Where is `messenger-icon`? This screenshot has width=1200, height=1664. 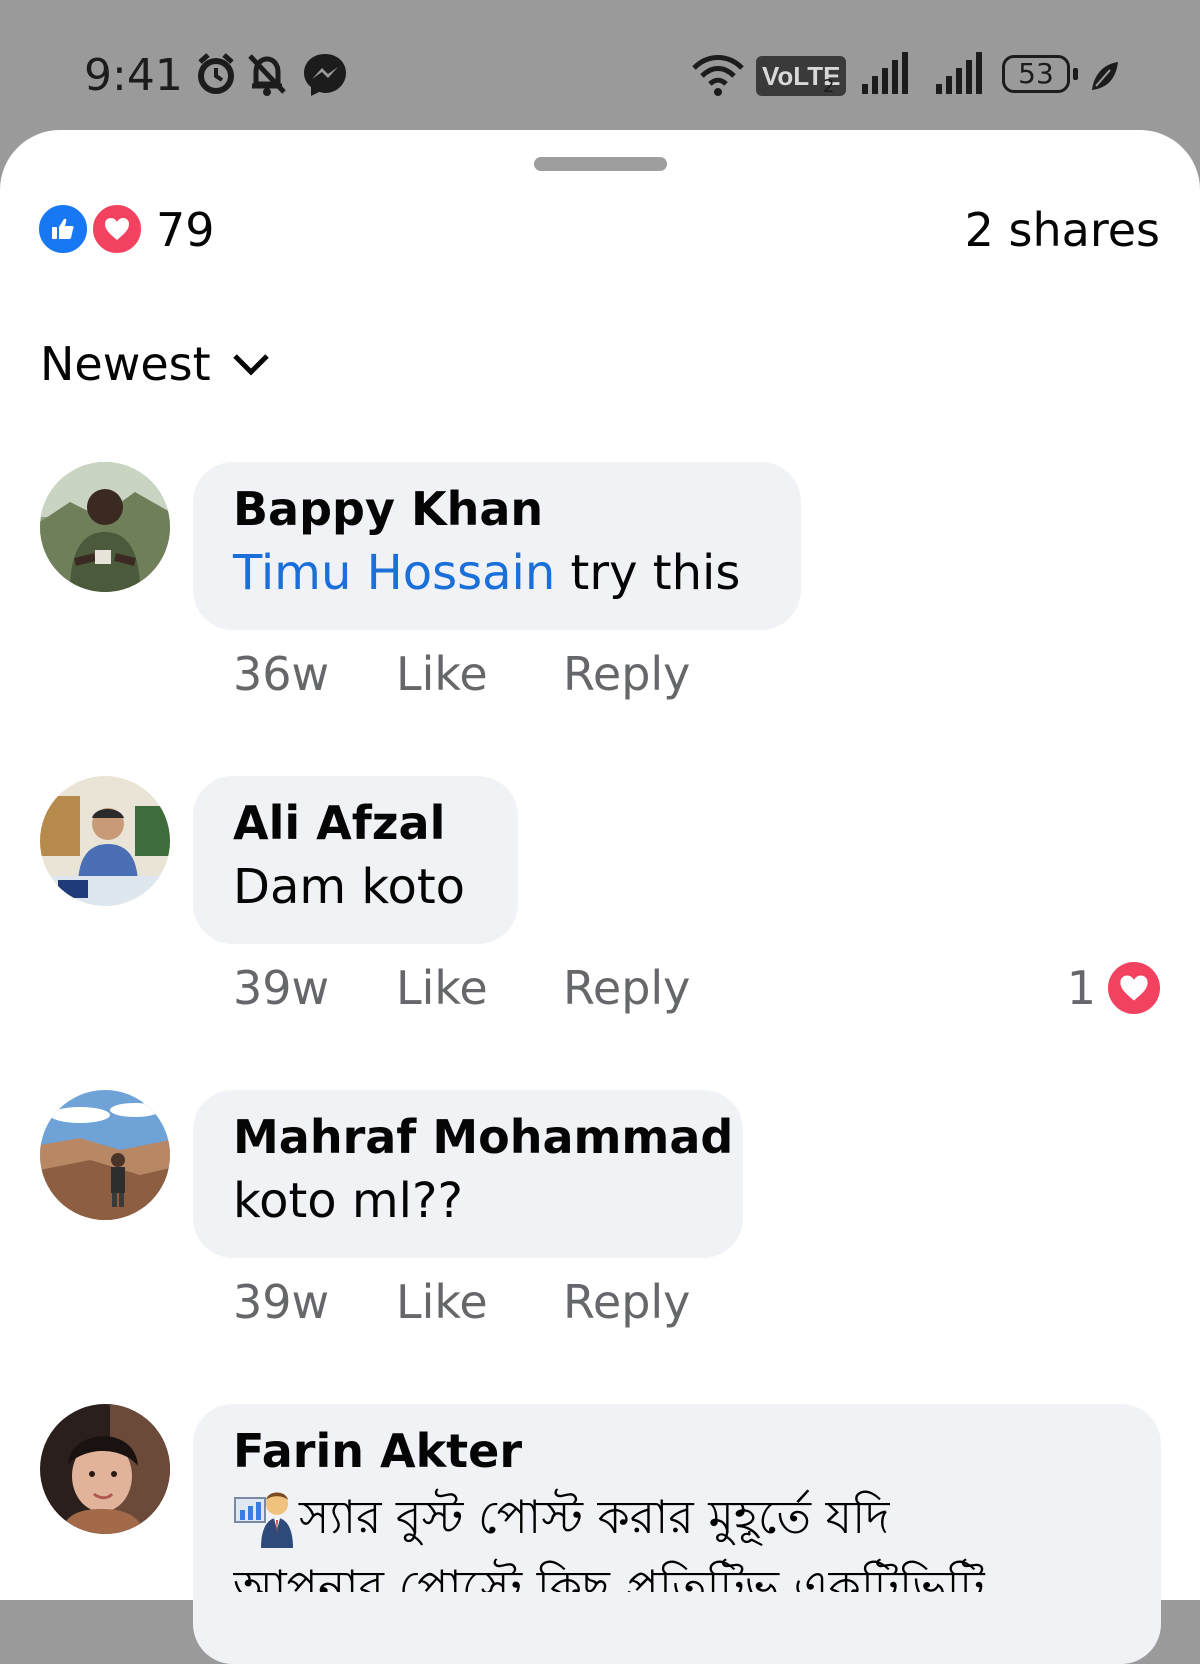
messenger-icon is located at coordinates (325, 75).